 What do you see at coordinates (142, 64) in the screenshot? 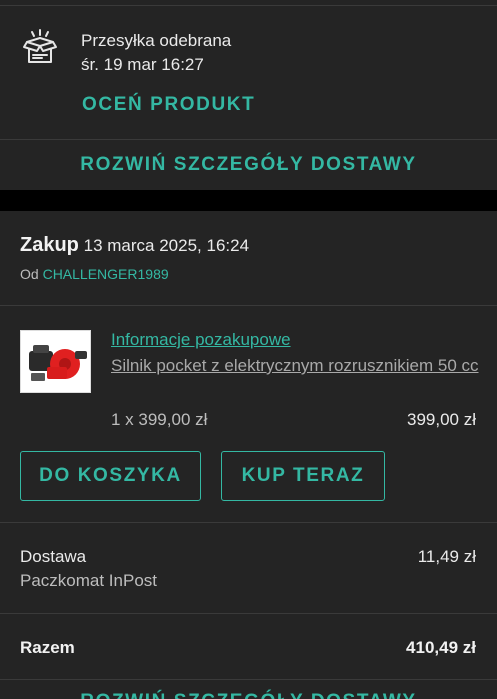
I see `shipment-date: śr. 19 mar 16:27` at bounding box center [142, 64].